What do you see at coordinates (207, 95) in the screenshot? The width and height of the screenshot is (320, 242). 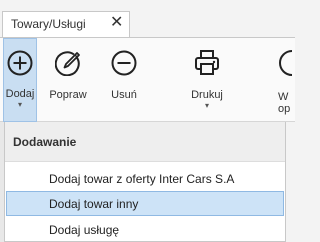 I see `print-button-label: Drukuj` at bounding box center [207, 95].